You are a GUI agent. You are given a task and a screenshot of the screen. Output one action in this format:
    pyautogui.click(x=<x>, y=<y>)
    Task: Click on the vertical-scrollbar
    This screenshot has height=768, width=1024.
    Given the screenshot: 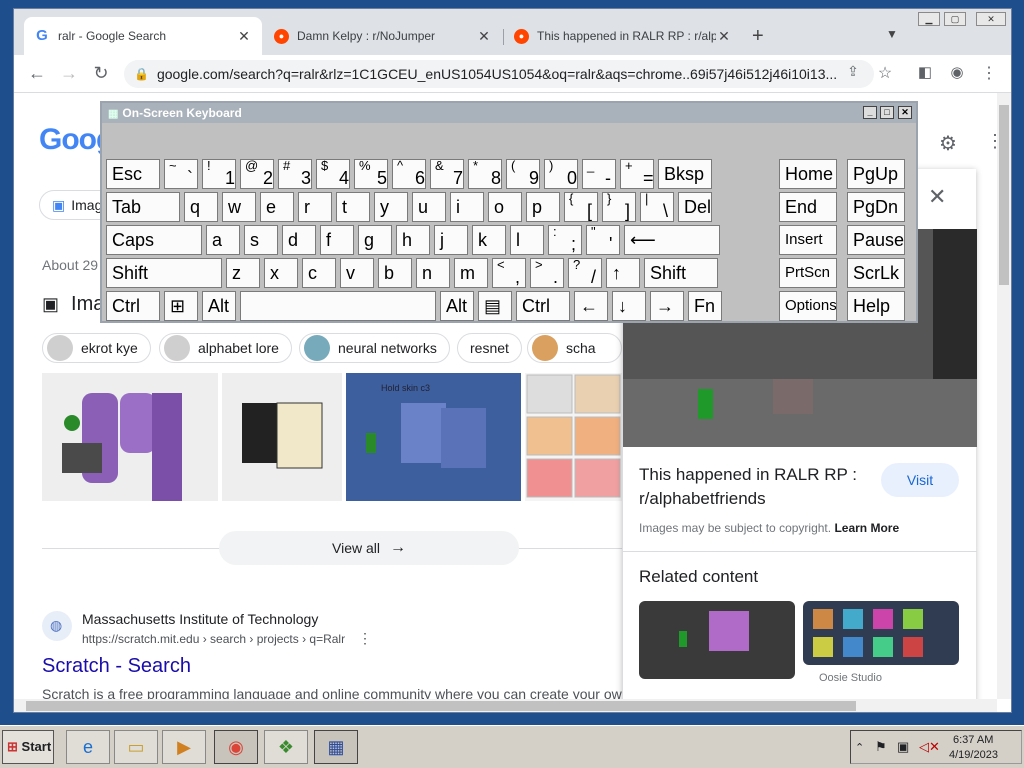 What is the action you would take?
    pyautogui.click(x=1004, y=396)
    